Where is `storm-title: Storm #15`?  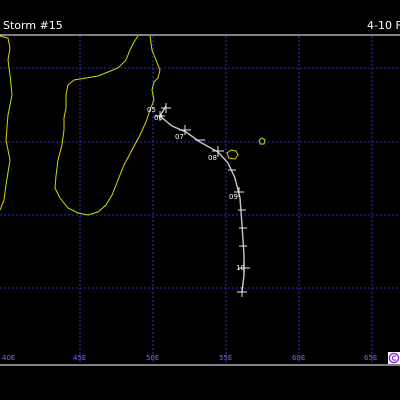
storm-title: Storm #15 is located at coordinates (33, 25).